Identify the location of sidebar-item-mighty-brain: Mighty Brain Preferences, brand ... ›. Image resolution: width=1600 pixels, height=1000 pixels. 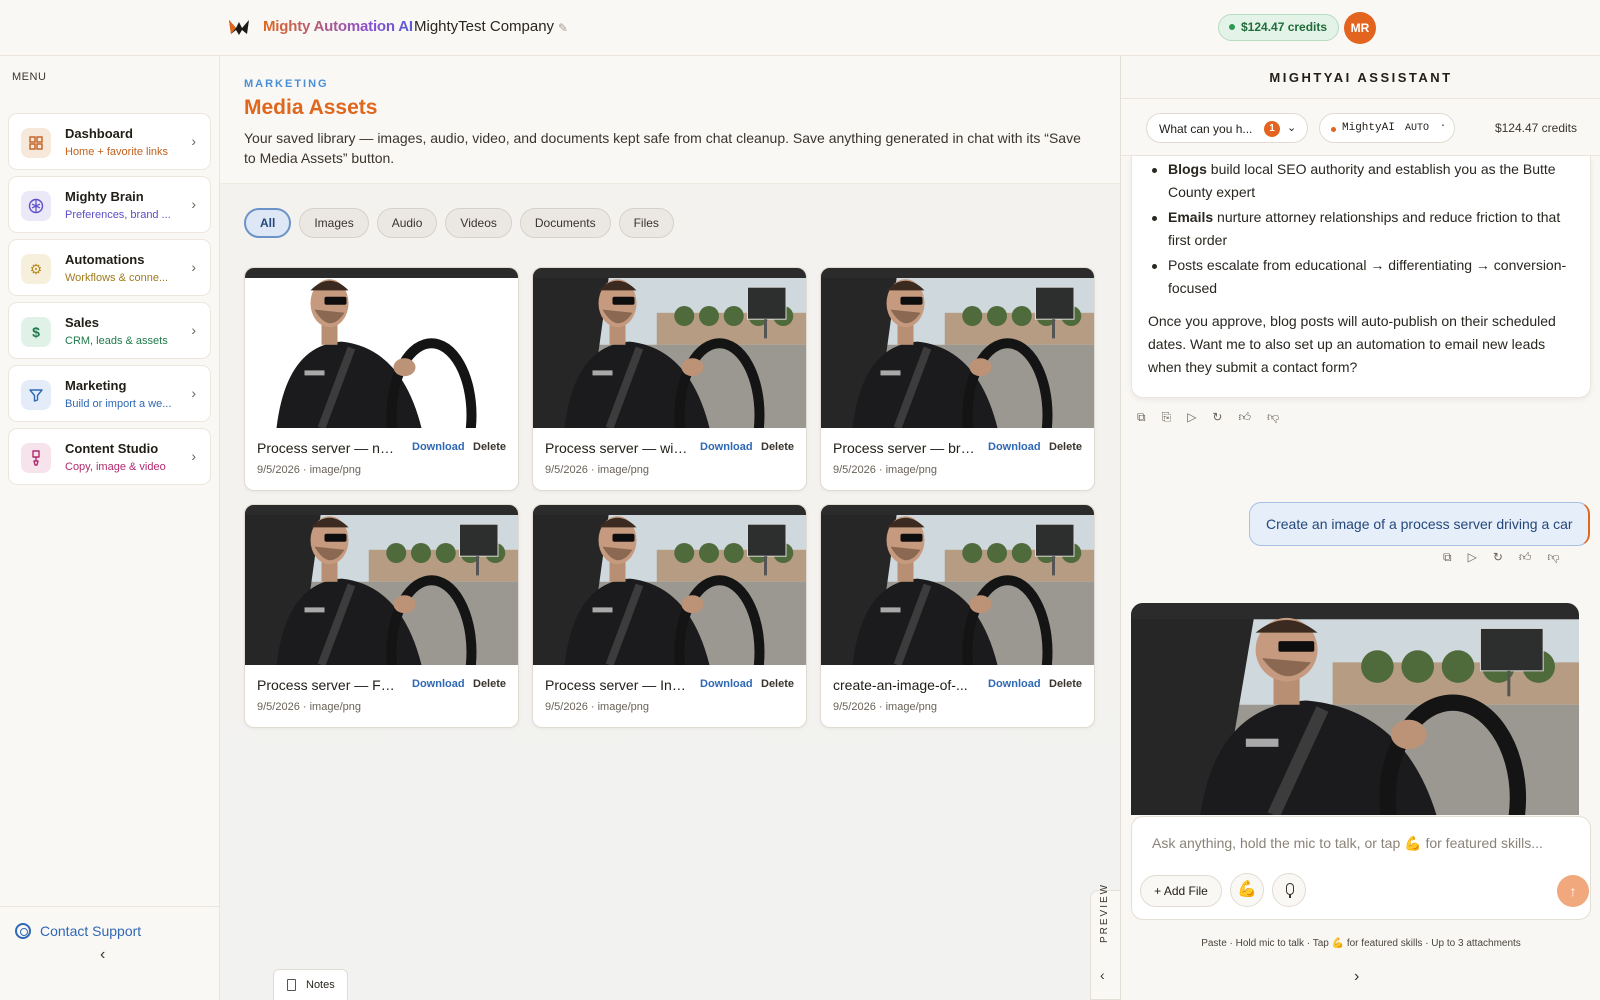
(109, 204).